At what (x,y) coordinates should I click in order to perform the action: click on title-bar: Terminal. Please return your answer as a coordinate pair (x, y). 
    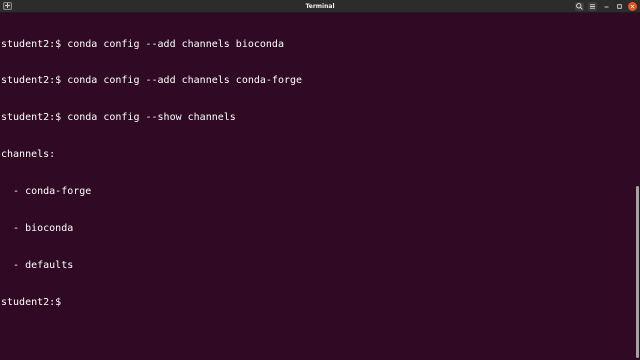
    Looking at the image, I should click on (320, 6).